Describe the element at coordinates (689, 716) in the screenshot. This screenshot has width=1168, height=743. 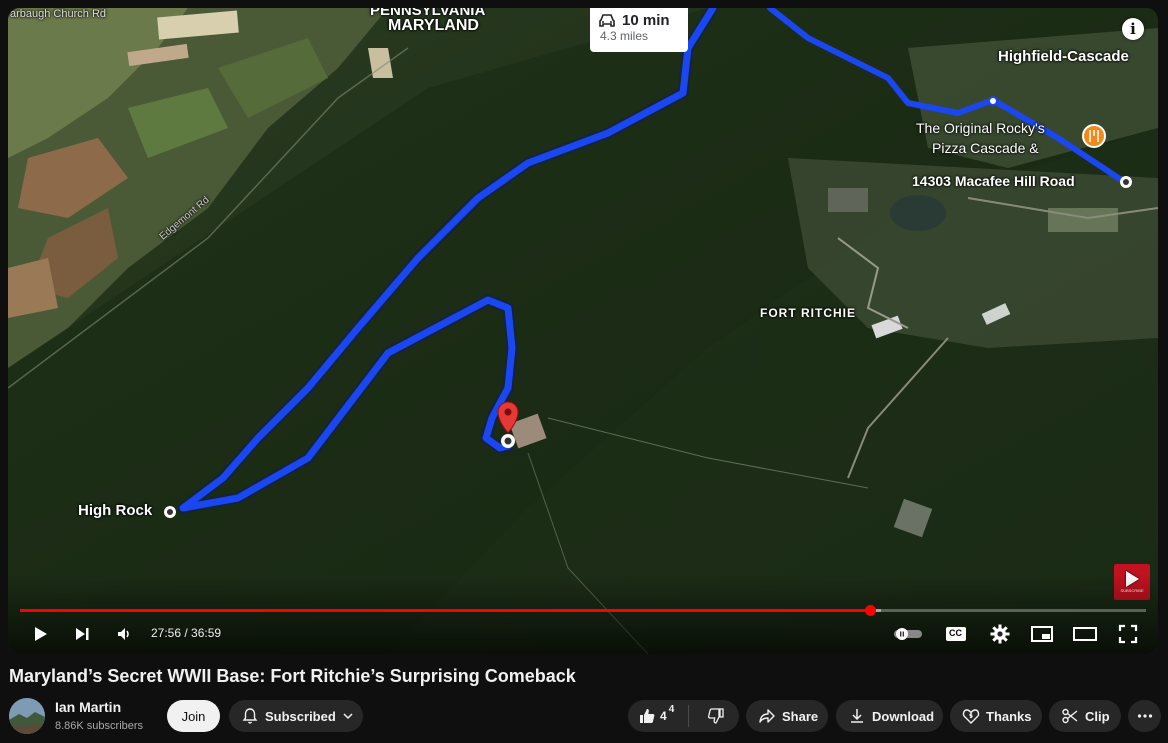
I see `like-divider` at that location.